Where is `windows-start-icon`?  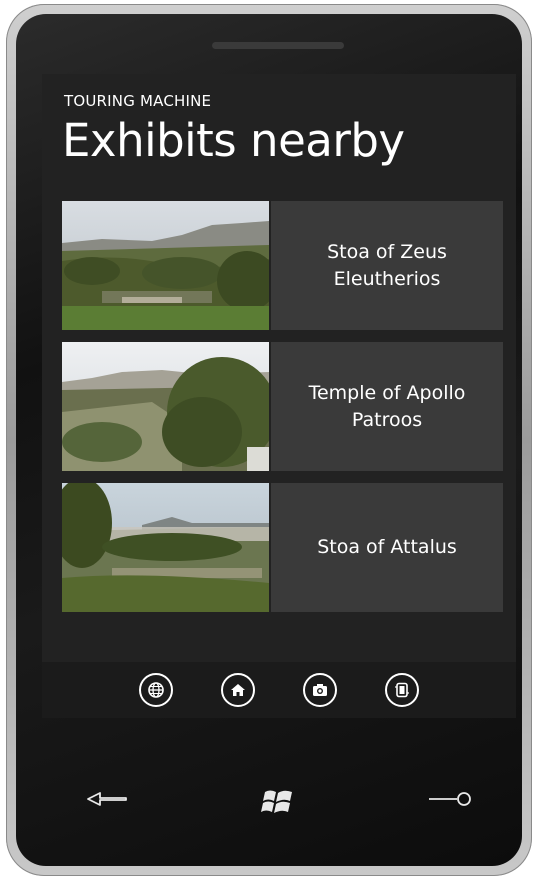 windows-start-icon is located at coordinates (276, 801).